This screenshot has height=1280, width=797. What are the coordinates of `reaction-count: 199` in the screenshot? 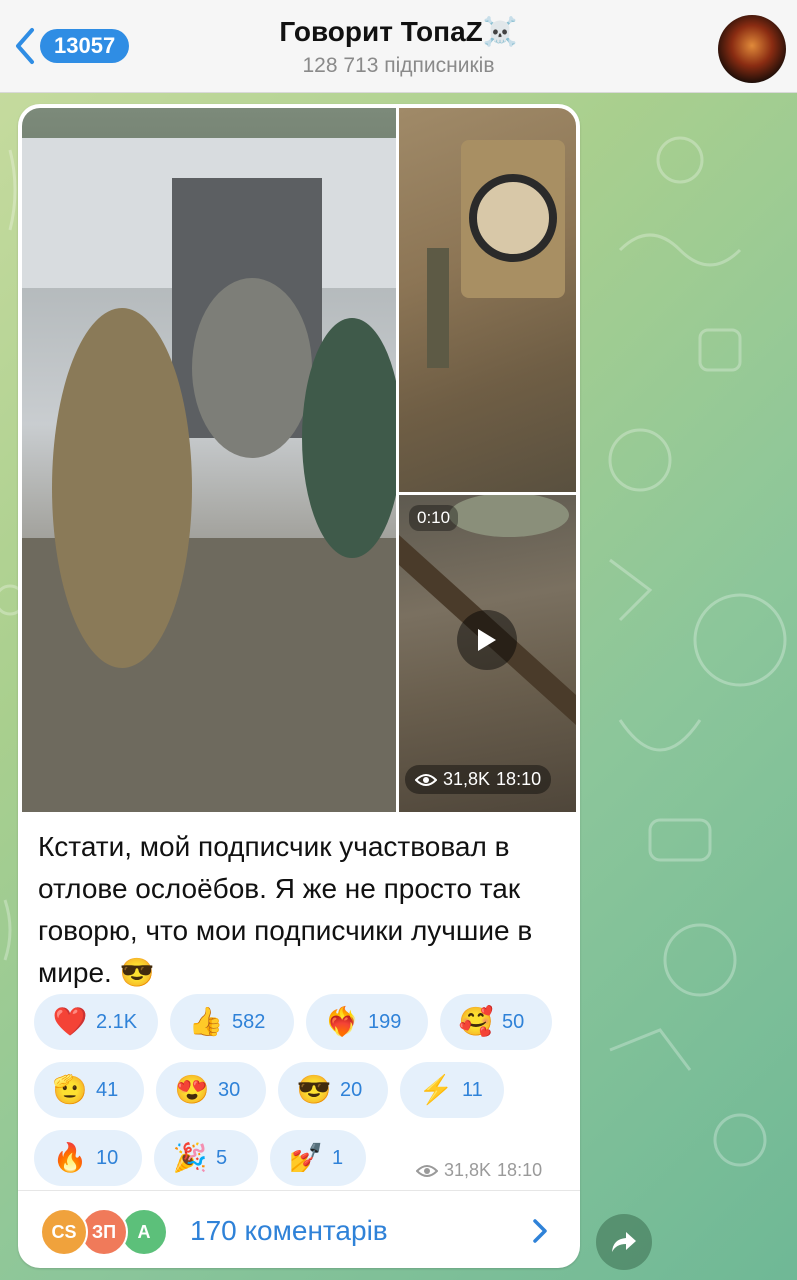 It's located at (385, 1021).